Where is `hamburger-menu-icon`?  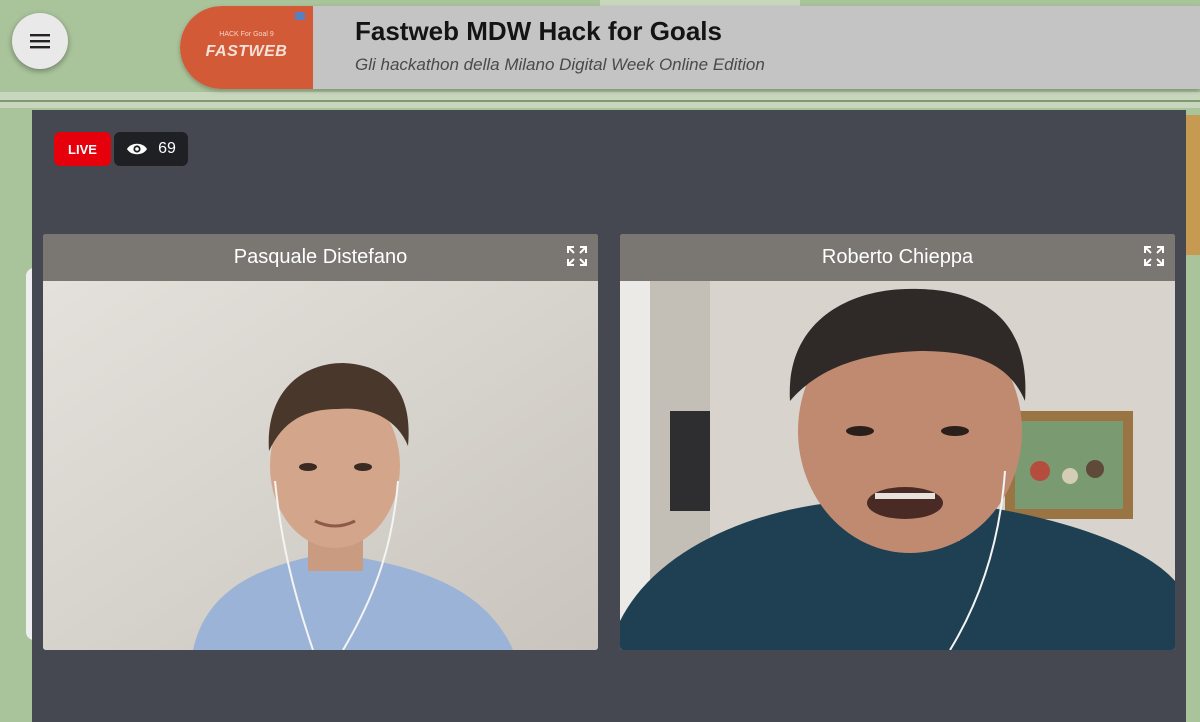 hamburger-menu-icon is located at coordinates (40, 41).